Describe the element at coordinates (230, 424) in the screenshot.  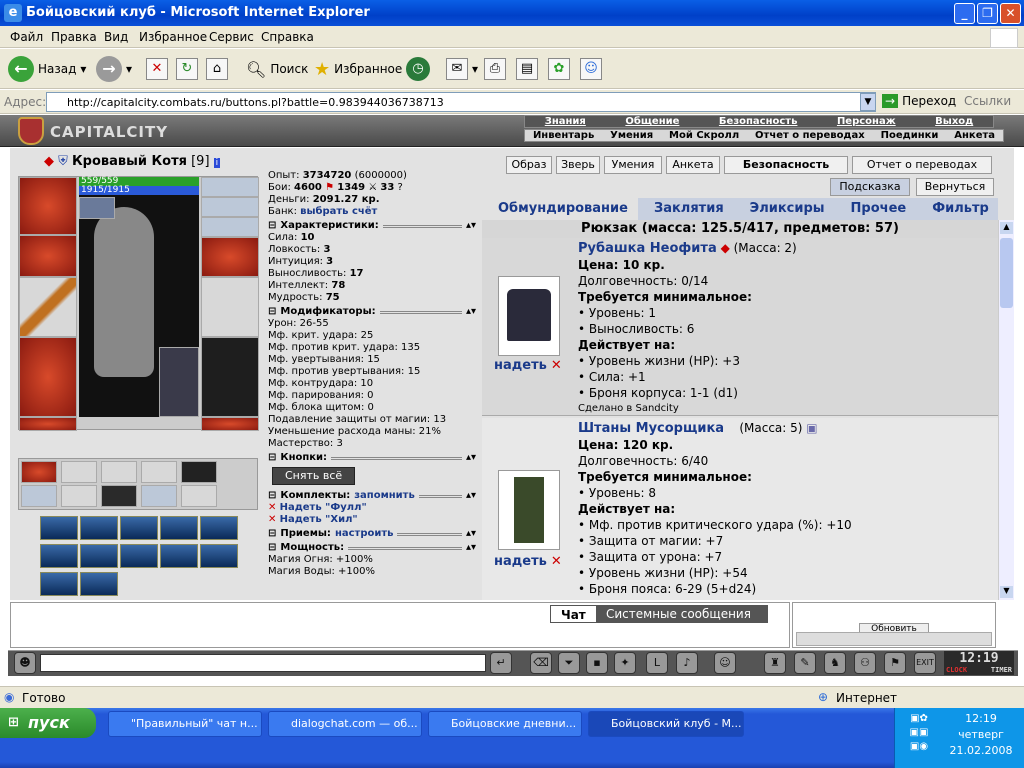
I see `boots-slot` at that location.